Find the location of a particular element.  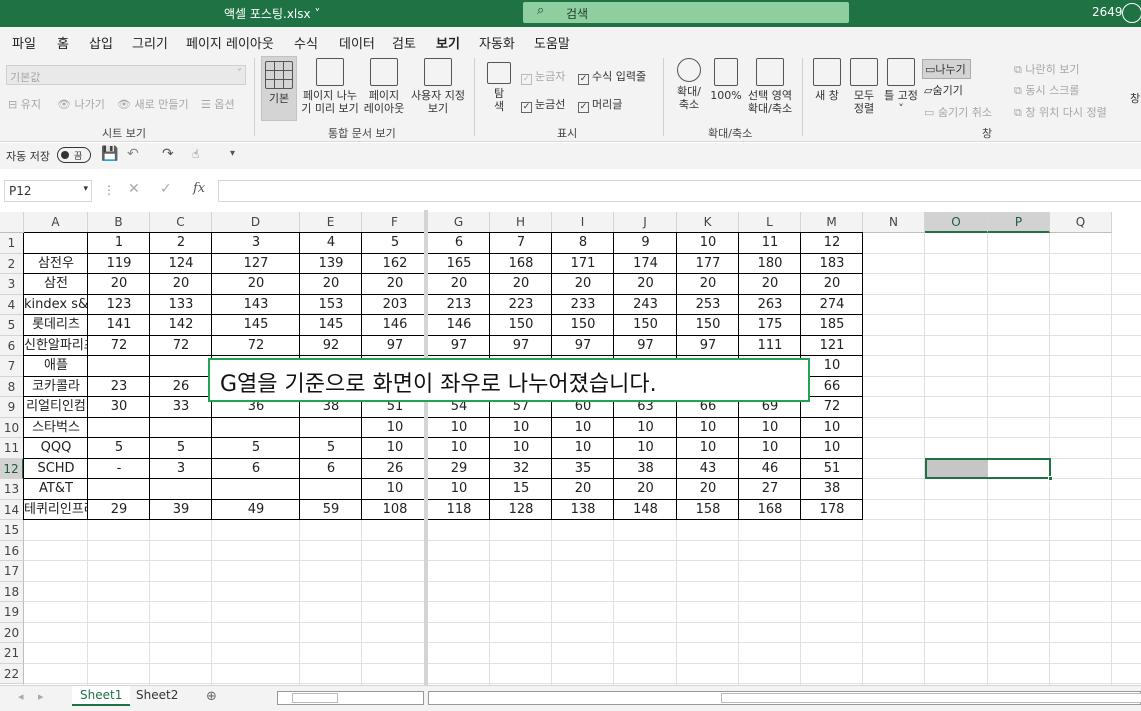

tab-page-layout: 페이지 레이아웃 is located at coordinates (230, 42).